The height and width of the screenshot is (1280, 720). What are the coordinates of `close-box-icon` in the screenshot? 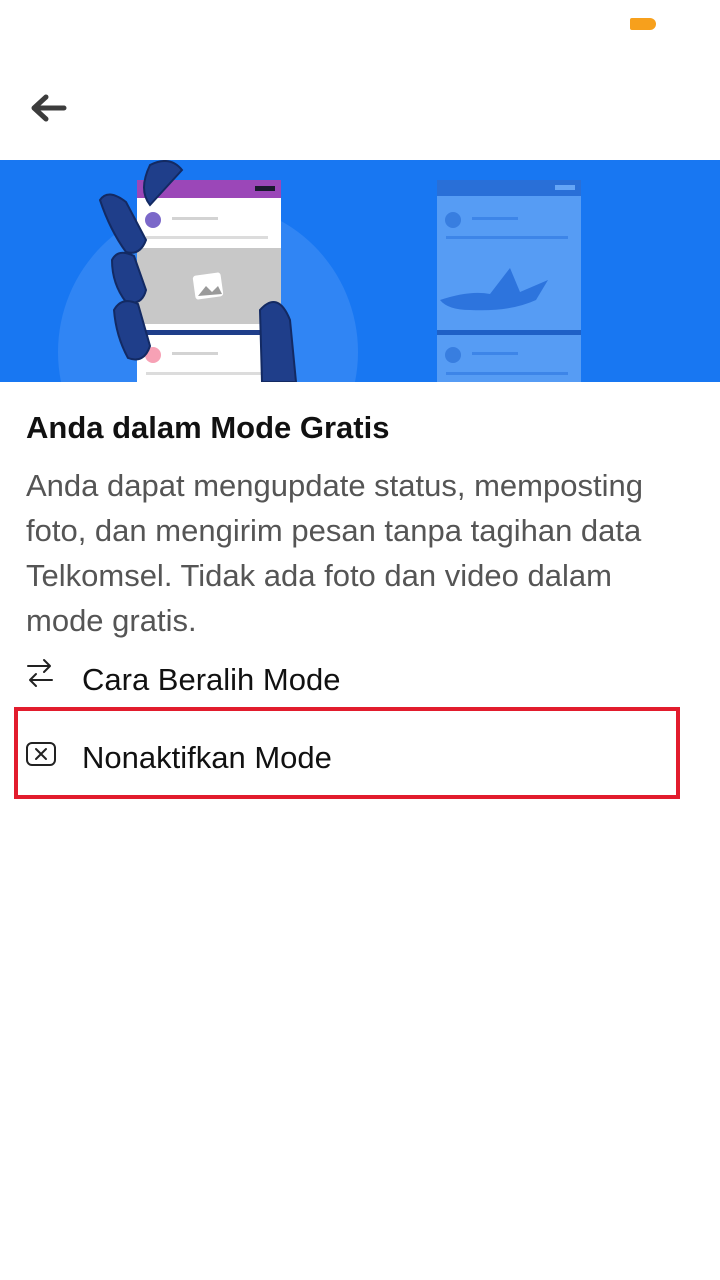 It's located at (41, 754).